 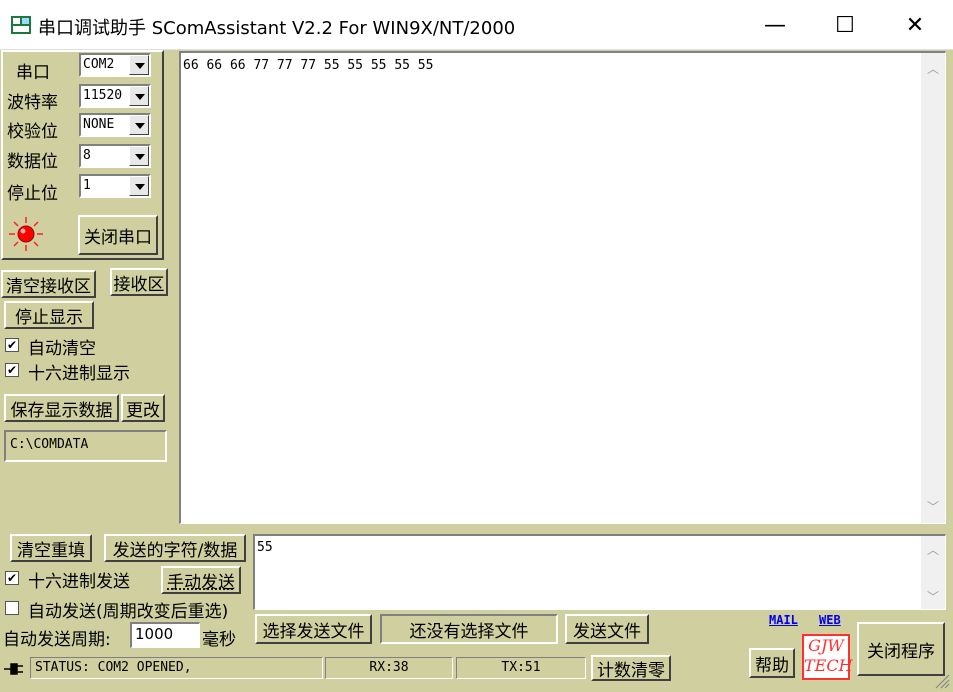 What do you see at coordinates (933, 572) in the screenshot?
I see `send-scrollbar: ︿ ﹀` at bounding box center [933, 572].